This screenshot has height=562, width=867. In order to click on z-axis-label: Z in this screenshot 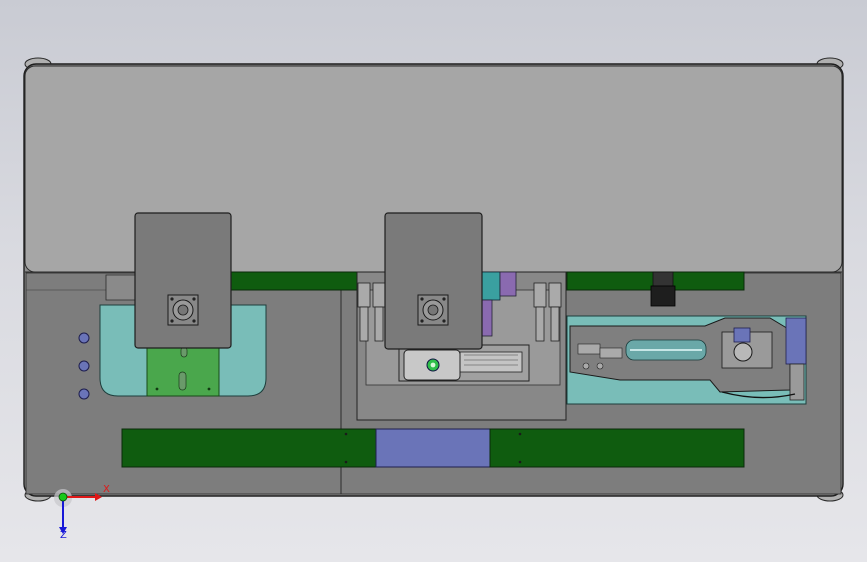, I will do `click(63, 535)`.